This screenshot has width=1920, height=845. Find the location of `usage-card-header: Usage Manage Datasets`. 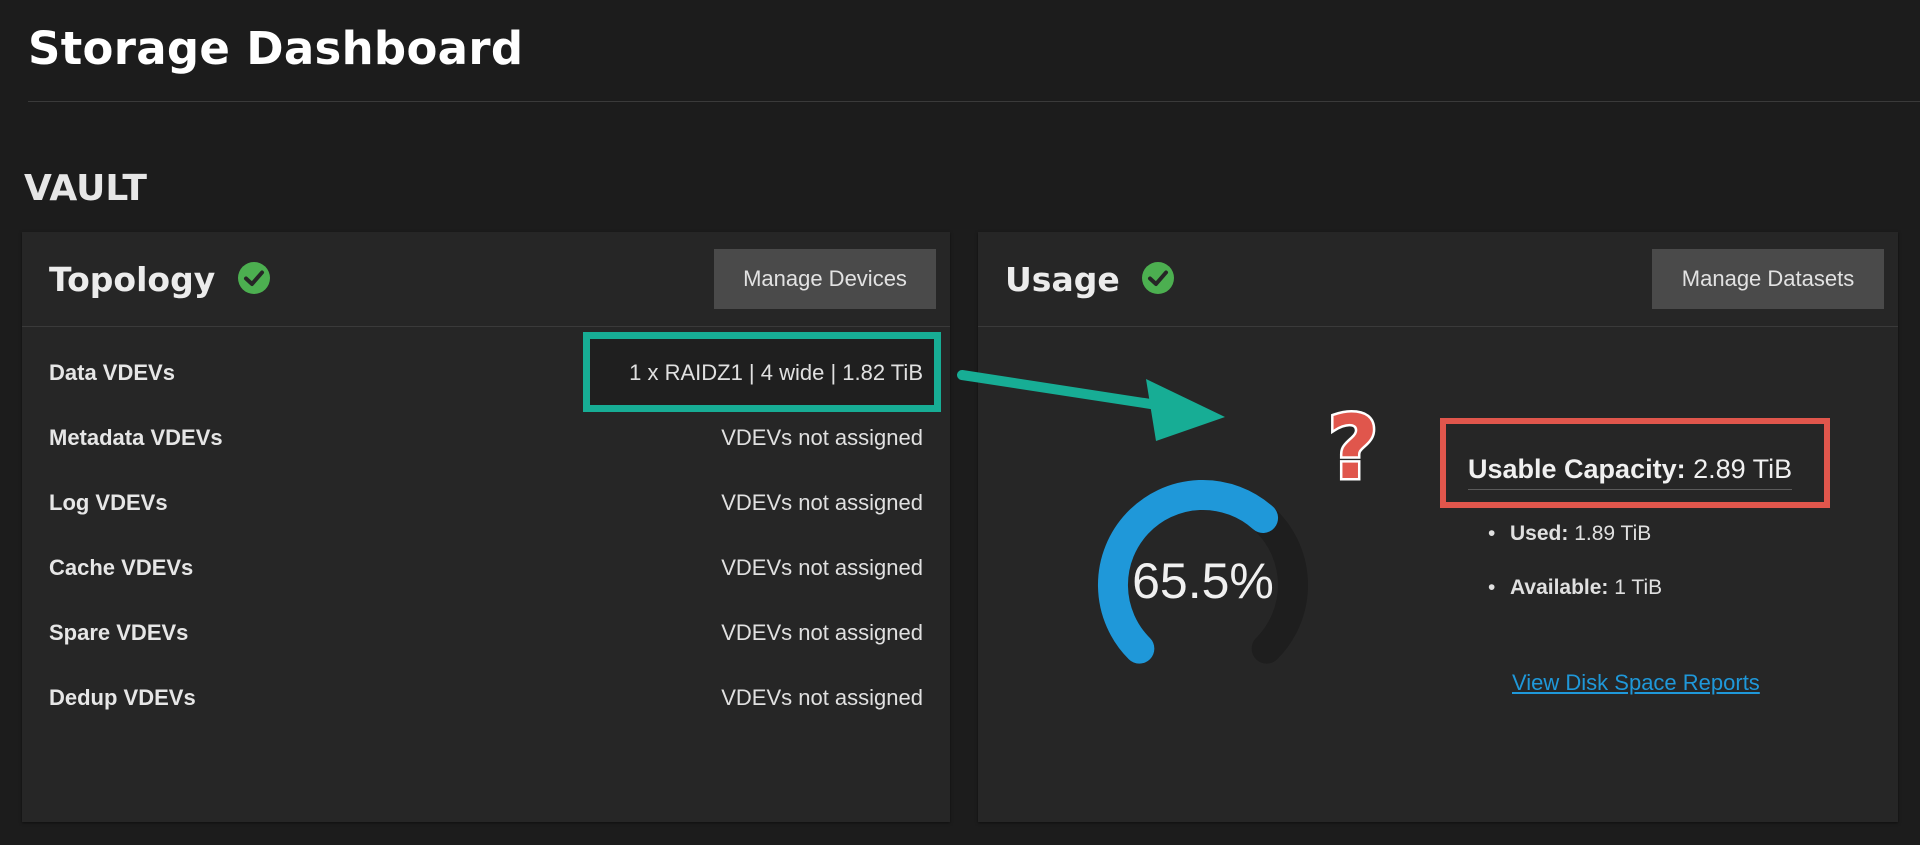

usage-card-header: Usage Manage Datasets is located at coordinates (1438, 279).